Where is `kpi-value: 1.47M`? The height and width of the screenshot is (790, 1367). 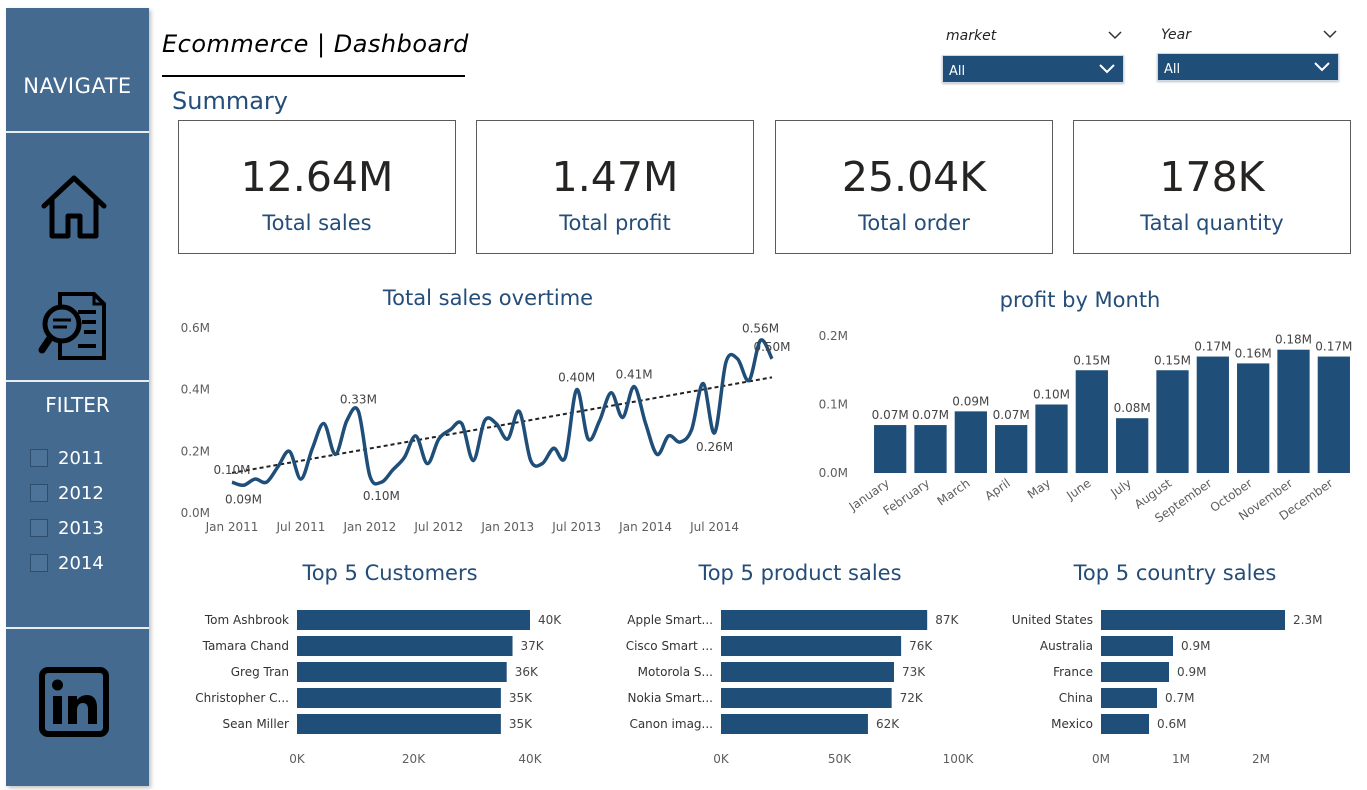 kpi-value: 1.47M is located at coordinates (615, 177).